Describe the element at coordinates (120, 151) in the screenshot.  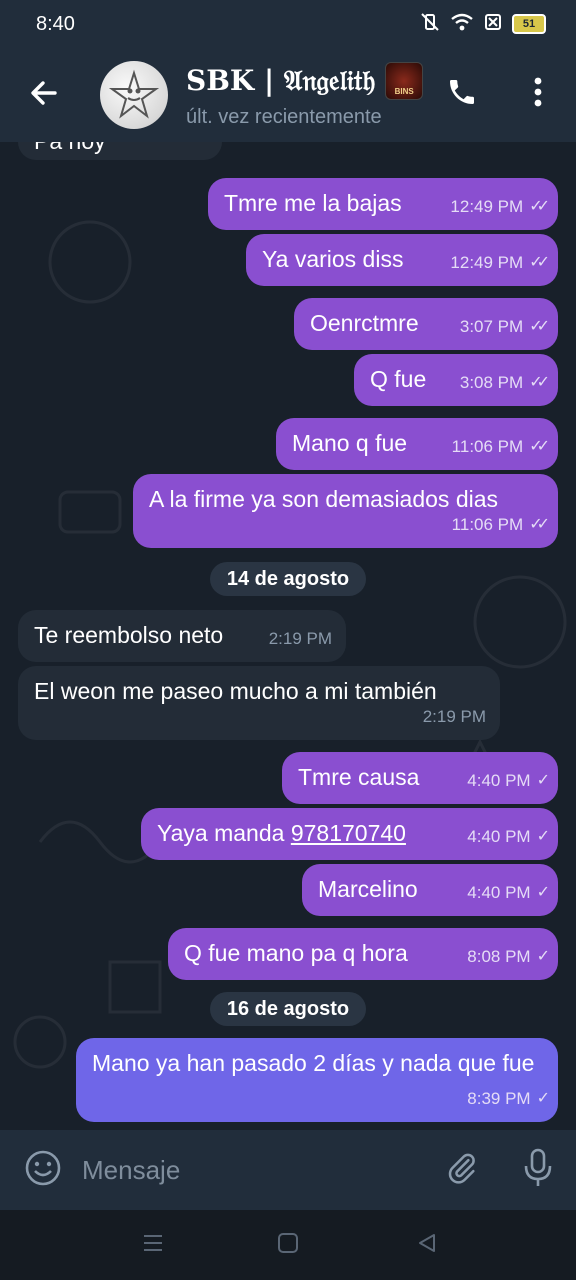
I see `message-bubble-incoming: Pa hoy 11:09 AM` at that location.